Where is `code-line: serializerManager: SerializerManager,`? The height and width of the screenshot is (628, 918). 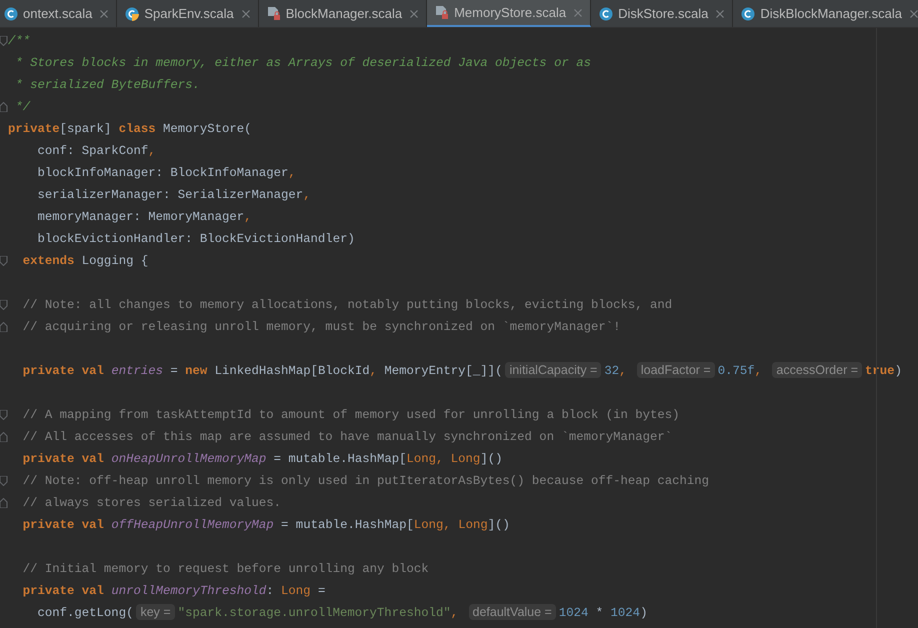
code-line: serializerManager: SerializerManager, is located at coordinates (173, 195).